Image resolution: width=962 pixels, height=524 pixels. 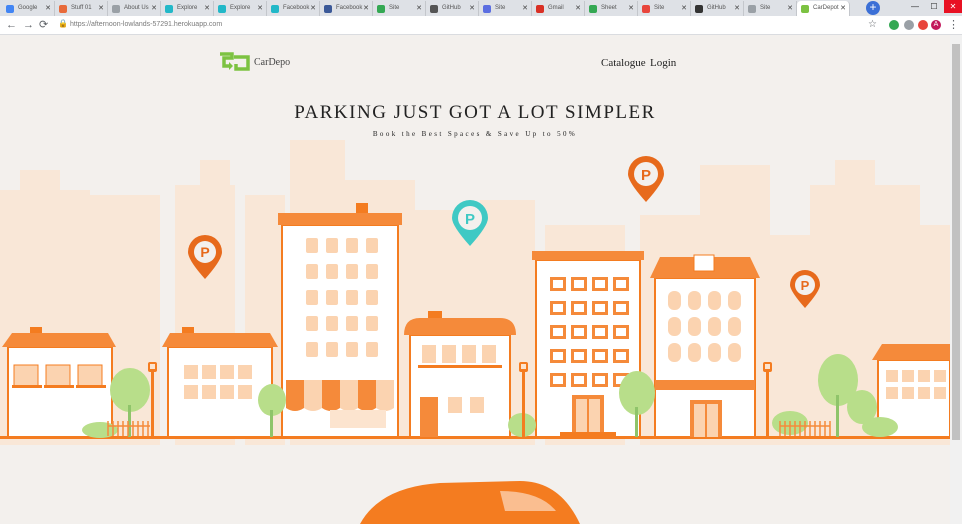 I want to click on parking-pin-top-right: P, so click(x=646, y=179).